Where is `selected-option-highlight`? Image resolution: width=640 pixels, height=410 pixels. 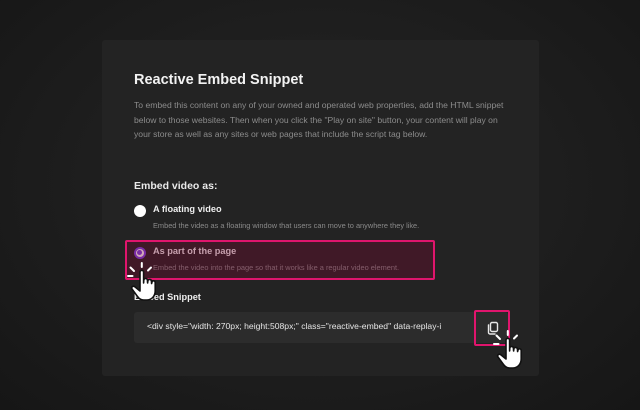 selected-option-highlight is located at coordinates (280, 260).